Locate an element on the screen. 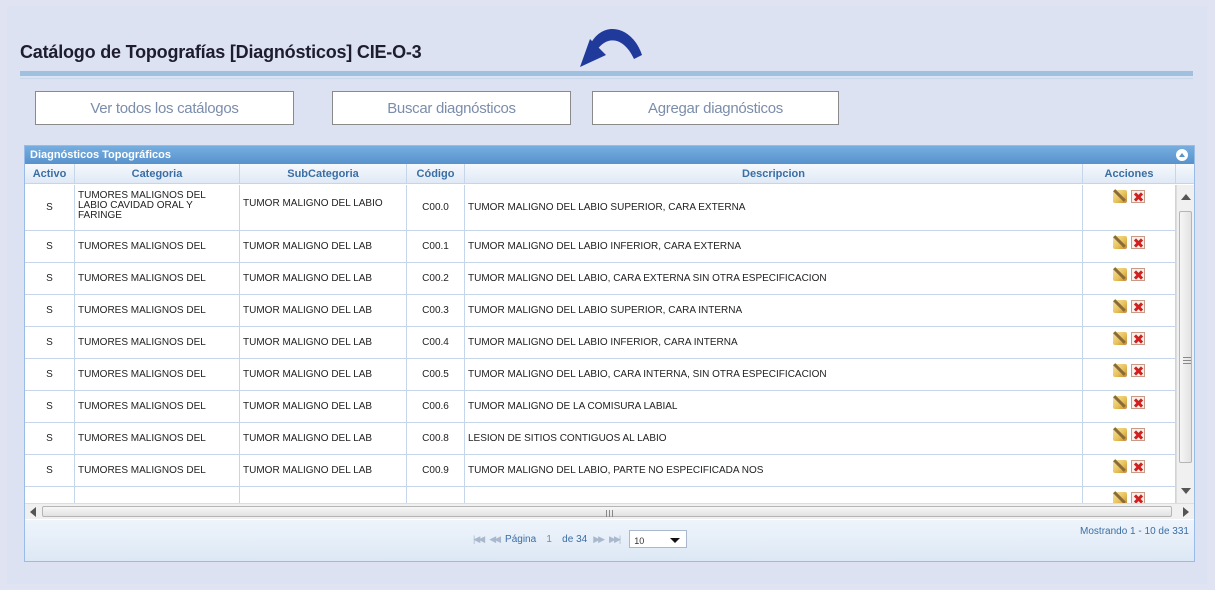 The height and width of the screenshot is (590, 1215). rows-per-page-select: 10 is located at coordinates (658, 539).